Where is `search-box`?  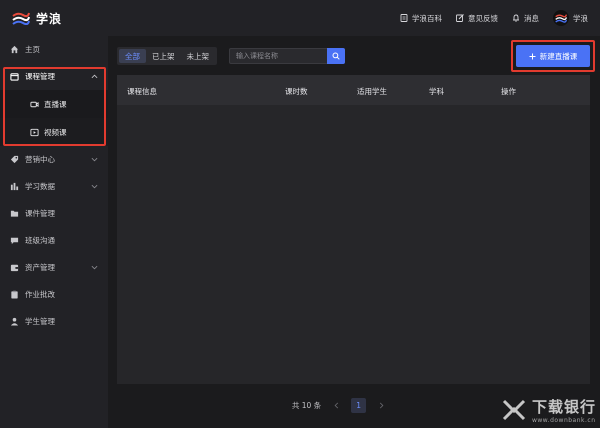 search-box is located at coordinates (287, 56).